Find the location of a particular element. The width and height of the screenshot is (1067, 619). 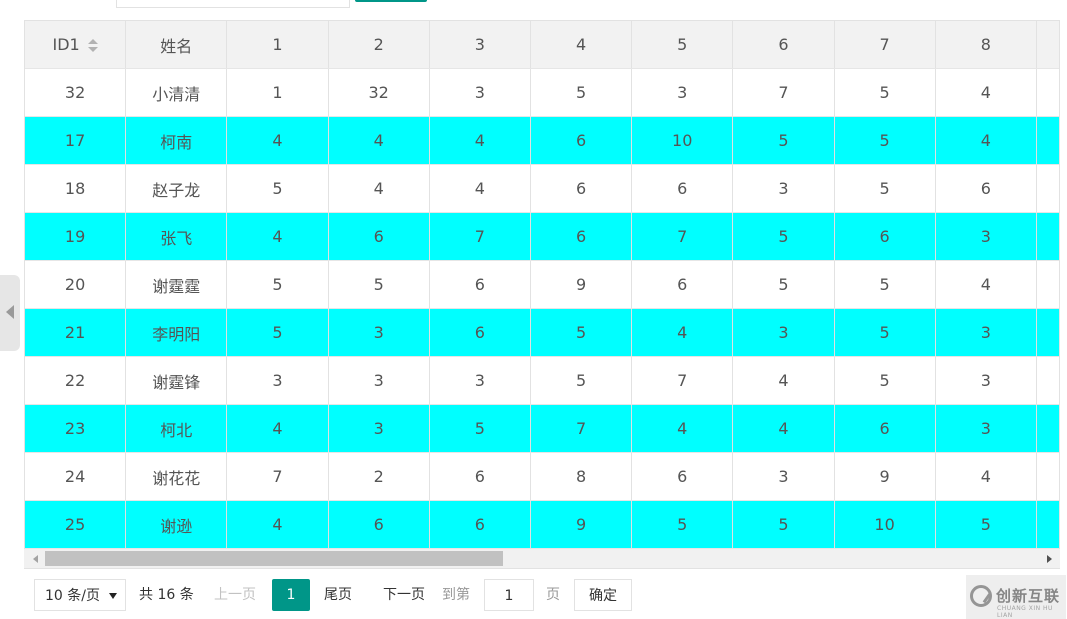

last-page-button: 尾页 is located at coordinates (338, 595).